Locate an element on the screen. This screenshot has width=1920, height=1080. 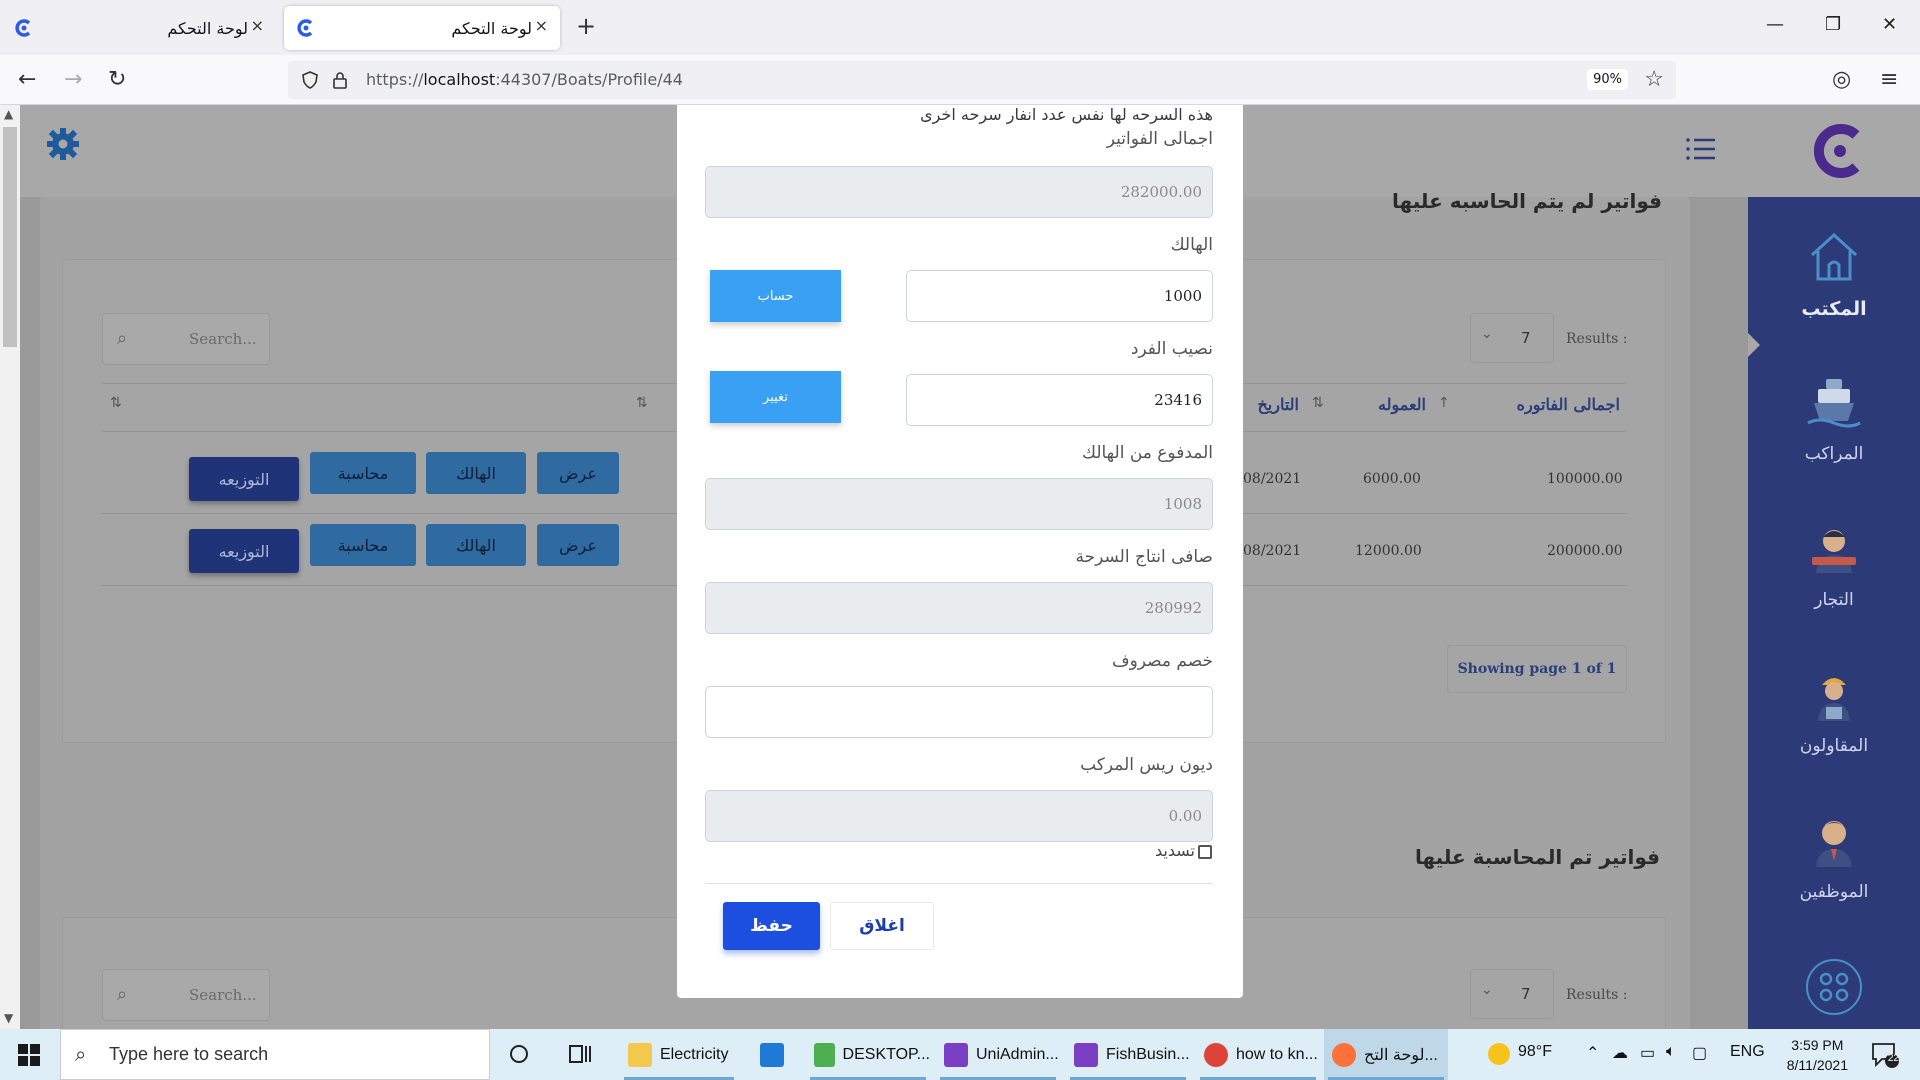
reload-icon: ↻ is located at coordinates (117, 79).